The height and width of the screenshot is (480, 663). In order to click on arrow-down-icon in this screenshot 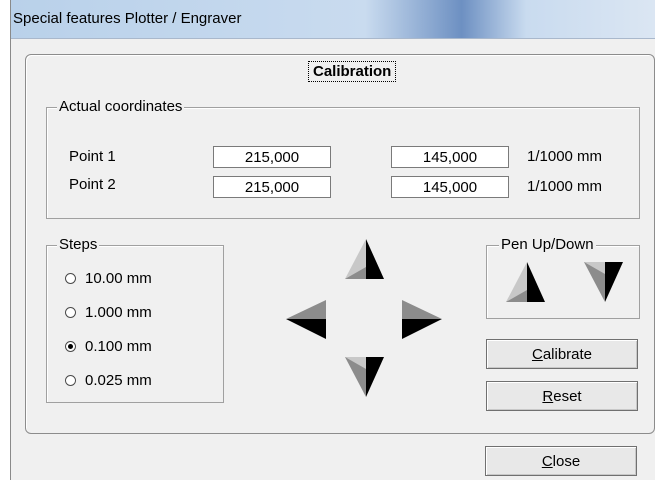, I will do `click(364, 377)`.